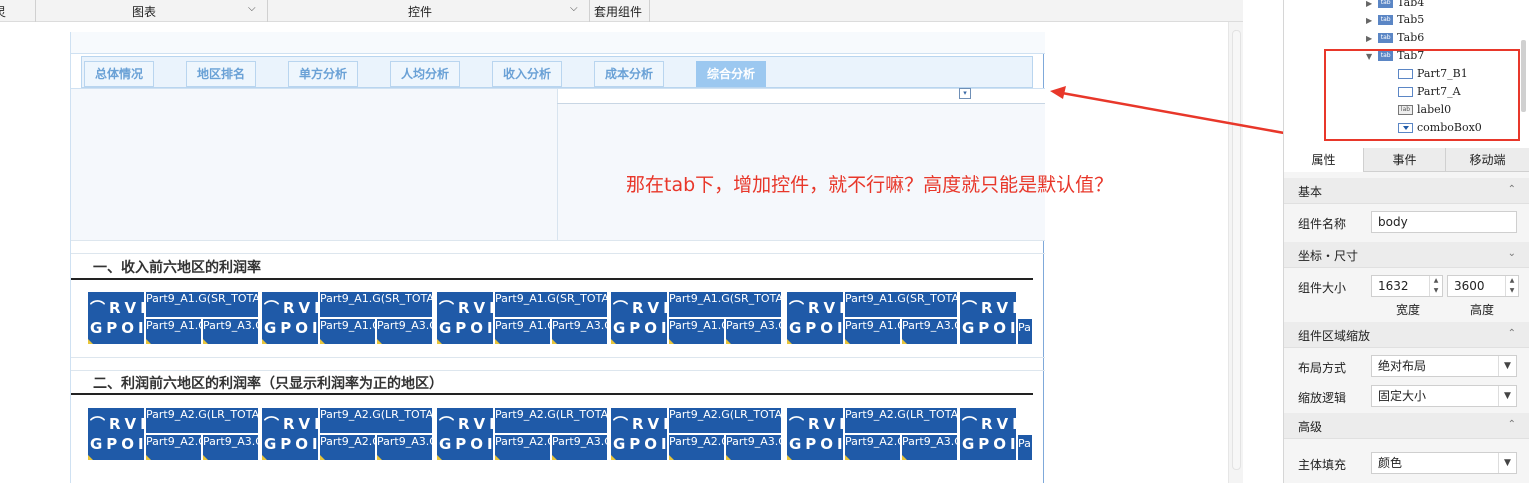 This screenshot has height=483, width=1529. I want to click on section1-partial-cell: Pa, so click(1025, 331).